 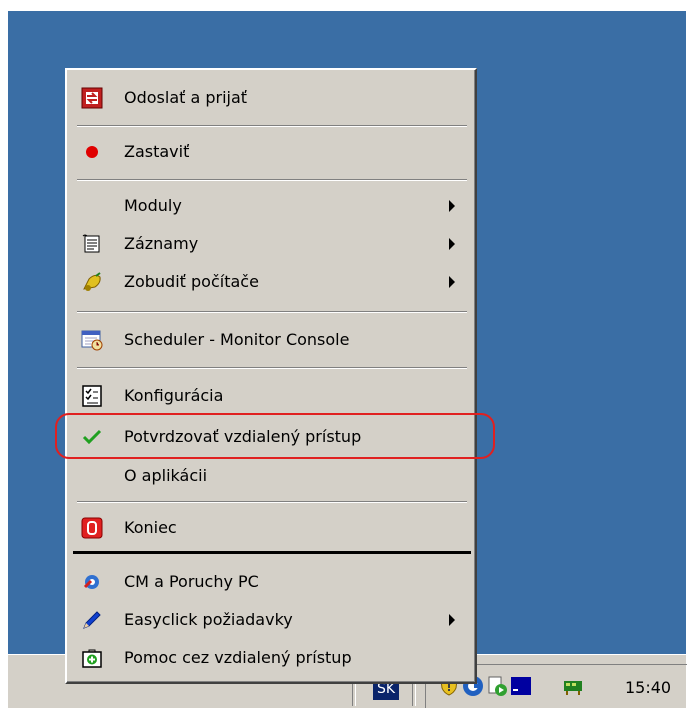 I want to click on menu-item-about: O aplikácii, so click(x=271, y=476).